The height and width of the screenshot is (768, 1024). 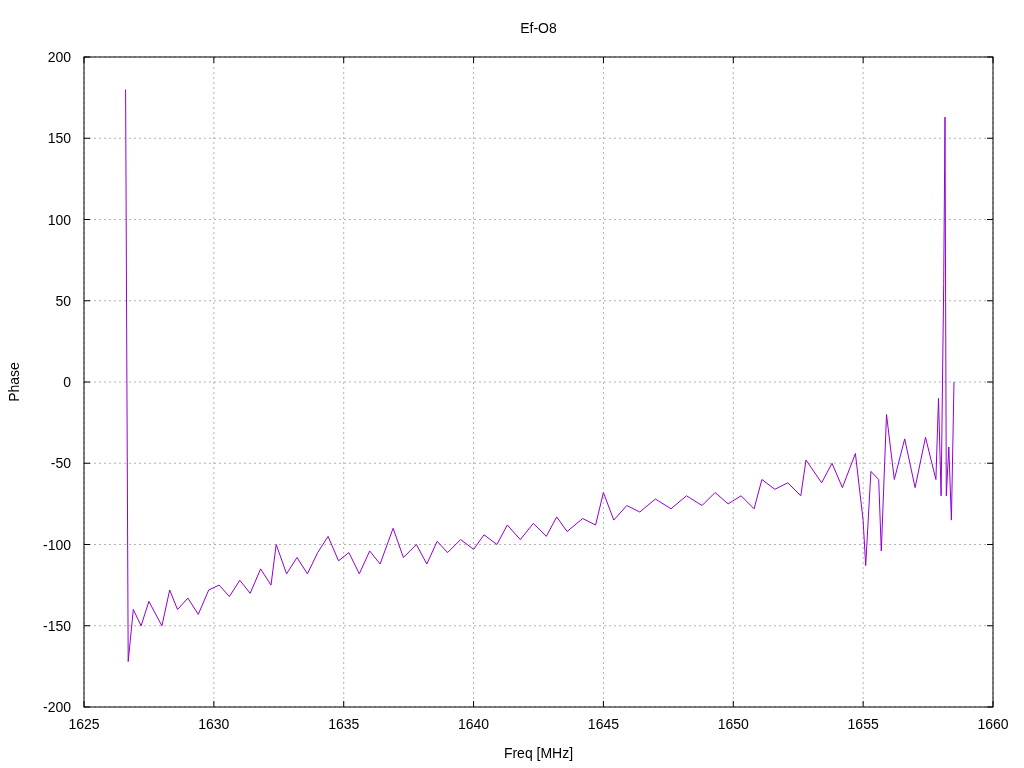 I want to click on y-tick-label: 150, so click(x=59, y=138).